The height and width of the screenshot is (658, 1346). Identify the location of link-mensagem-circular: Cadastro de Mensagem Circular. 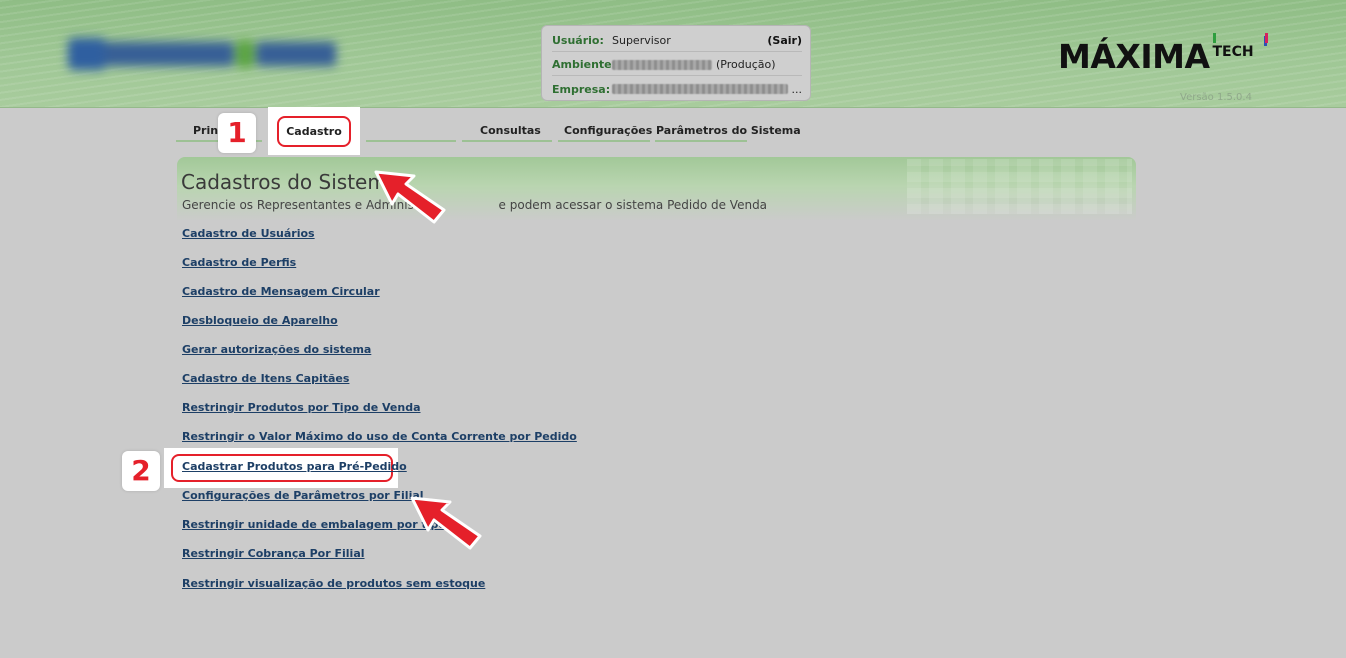
(281, 291).